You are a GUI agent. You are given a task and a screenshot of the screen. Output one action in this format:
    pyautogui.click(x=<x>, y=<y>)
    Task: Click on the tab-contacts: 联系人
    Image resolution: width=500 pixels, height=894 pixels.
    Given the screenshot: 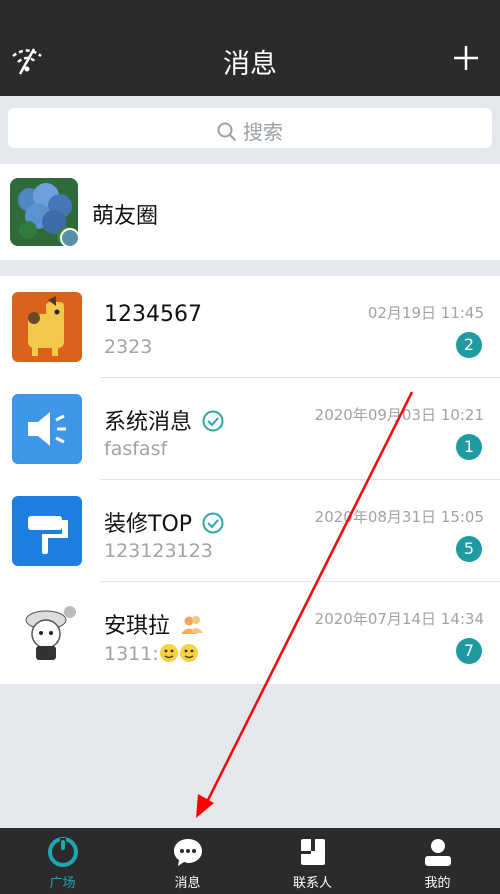 What is the action you would take?
    pyautogui.click(x=312, y=861)
    